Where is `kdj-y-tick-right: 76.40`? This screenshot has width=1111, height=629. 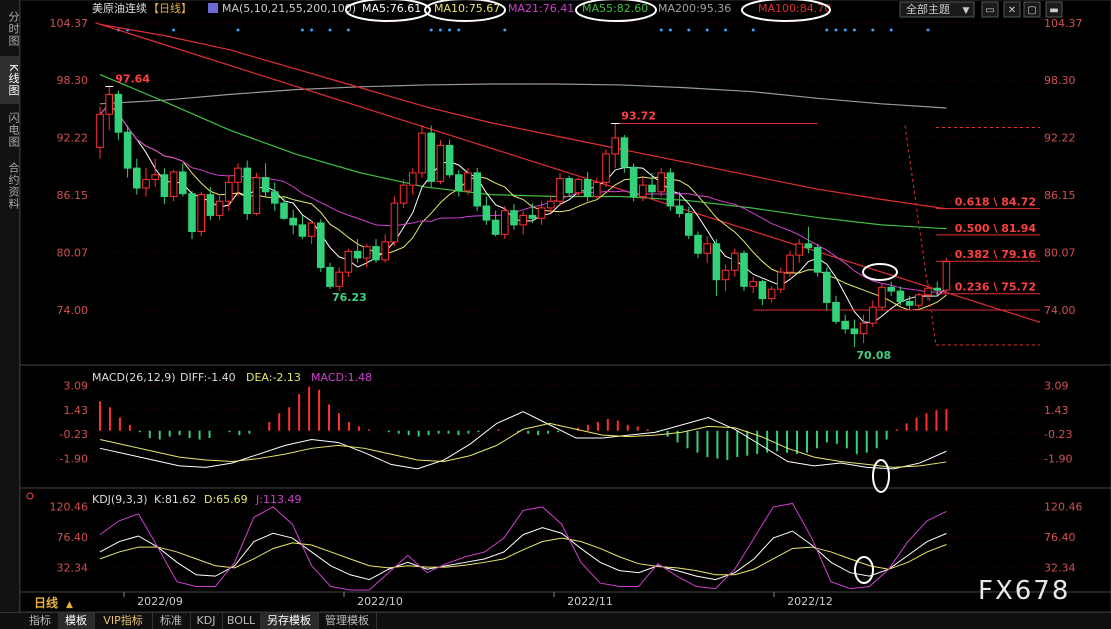 kdj-y-tick-right: 76.40 is located at coordinates (1060, 537).